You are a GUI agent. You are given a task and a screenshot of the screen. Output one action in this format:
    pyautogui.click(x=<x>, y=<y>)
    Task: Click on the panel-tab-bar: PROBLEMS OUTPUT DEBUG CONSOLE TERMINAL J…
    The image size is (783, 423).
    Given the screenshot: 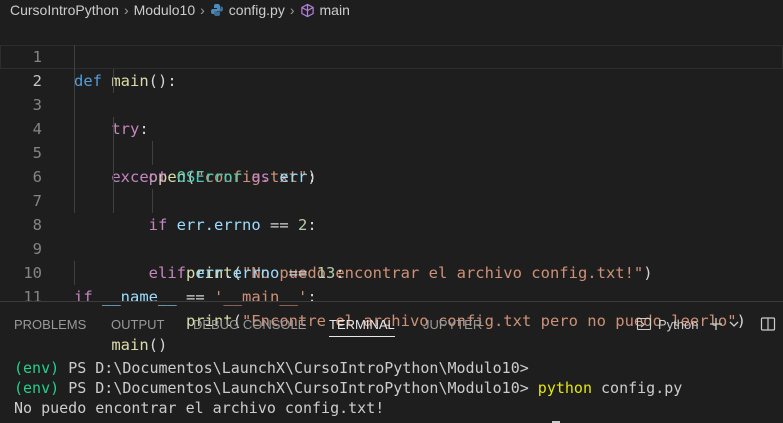 What is the action you would take?
    pyautogui.click(x=391, y=324)
    